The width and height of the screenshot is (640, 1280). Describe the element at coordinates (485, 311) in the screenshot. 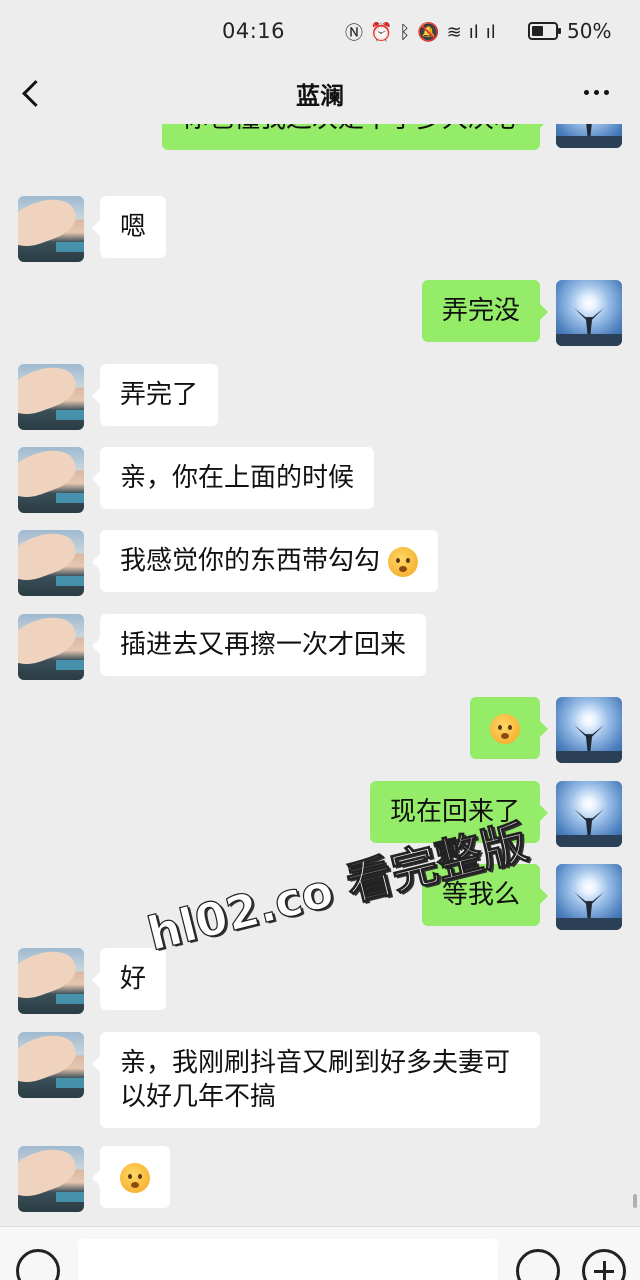

I see `message-bubble: 弄完没` at that location.